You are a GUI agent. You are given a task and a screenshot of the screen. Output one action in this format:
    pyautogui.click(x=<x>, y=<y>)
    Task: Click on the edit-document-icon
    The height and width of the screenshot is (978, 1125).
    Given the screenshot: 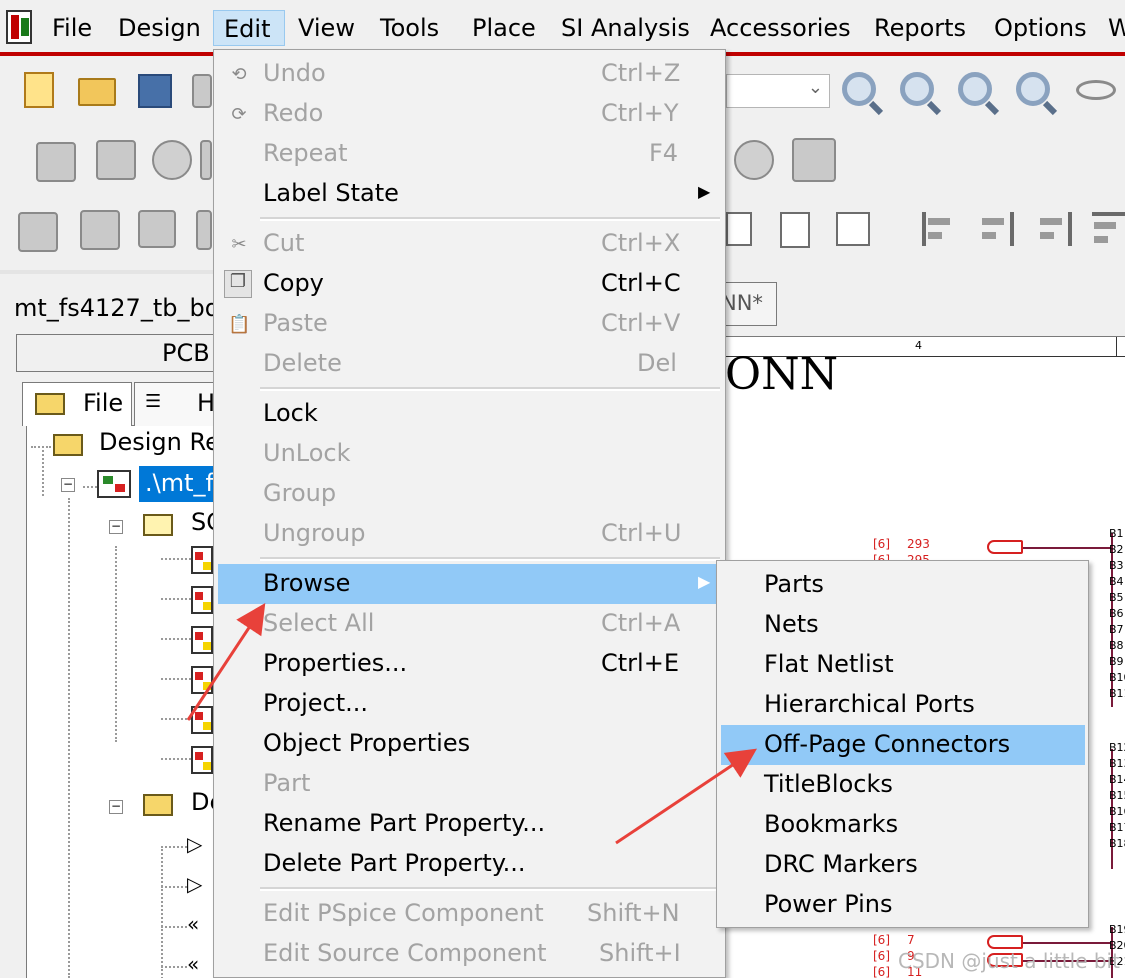 What is the action you would take?
    pyautogui.click(x=739, y=229)
    